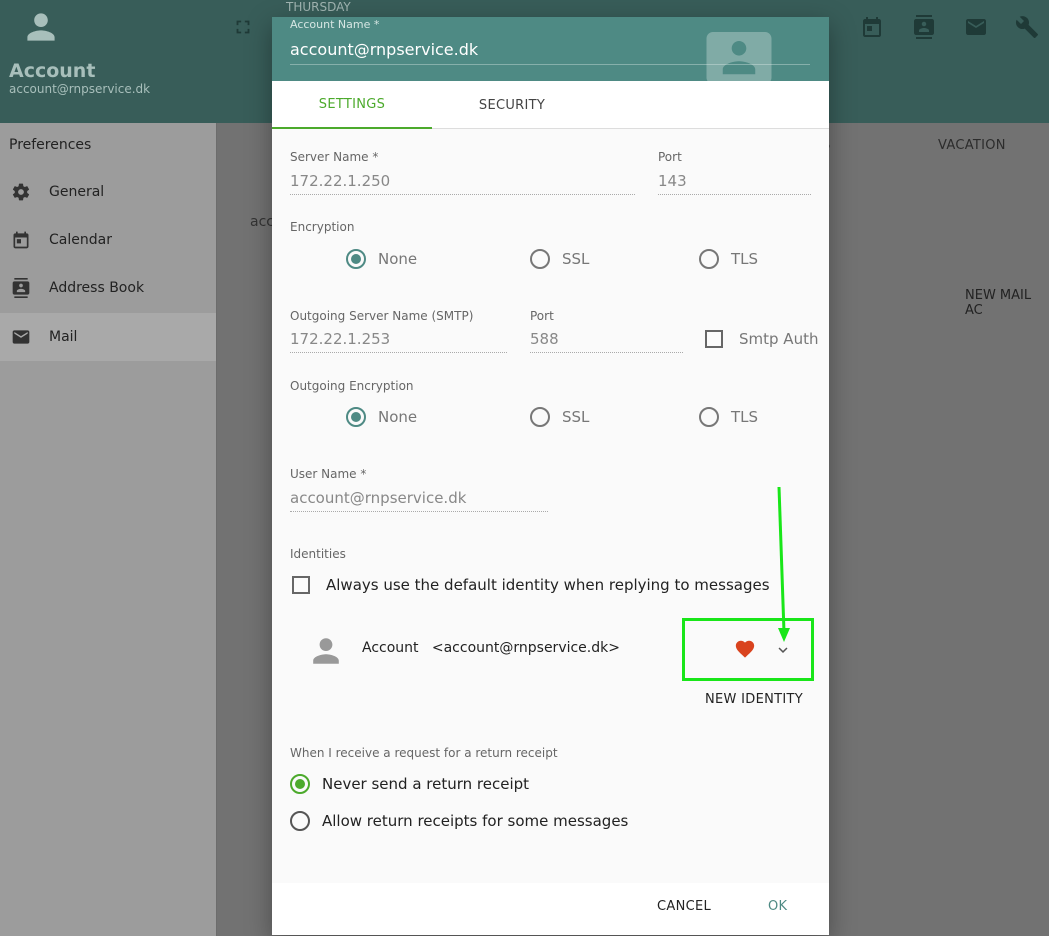  What do you see at coordinates (606, 341) in the screenshot?
I see `smtp-port-input: 588` at bounding box center [606, 341].